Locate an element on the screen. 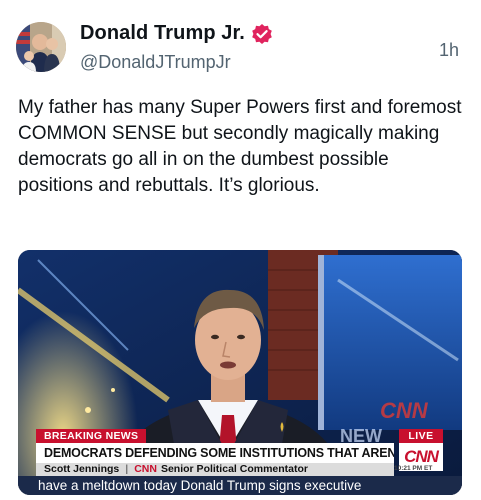 Image resolution: width=481 pixels, height=500 pixels. breaking-news-label: BREAKING NEWS is located at coordinates (91, 436).